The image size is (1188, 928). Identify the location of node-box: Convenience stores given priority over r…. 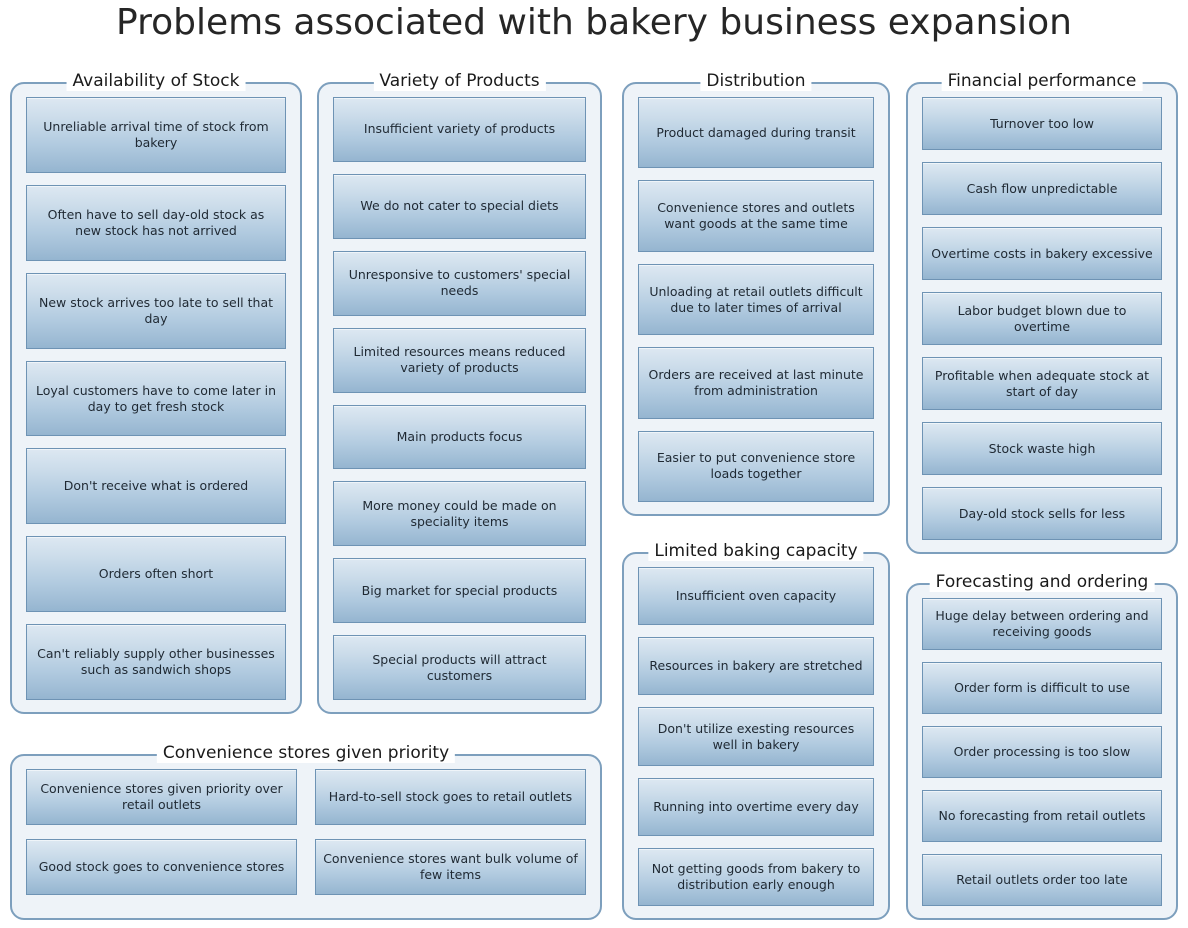
(162, 797).